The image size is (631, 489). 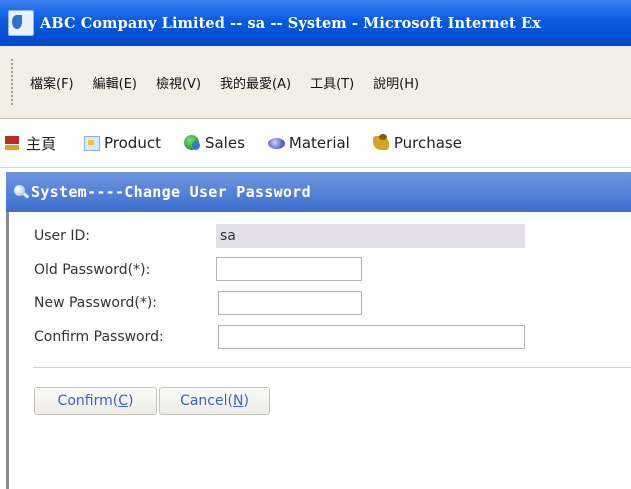 What do you see at coordinates (22, 192) in the screenshot?
I see `magnifier-icon` at bounding box center [22, 192].